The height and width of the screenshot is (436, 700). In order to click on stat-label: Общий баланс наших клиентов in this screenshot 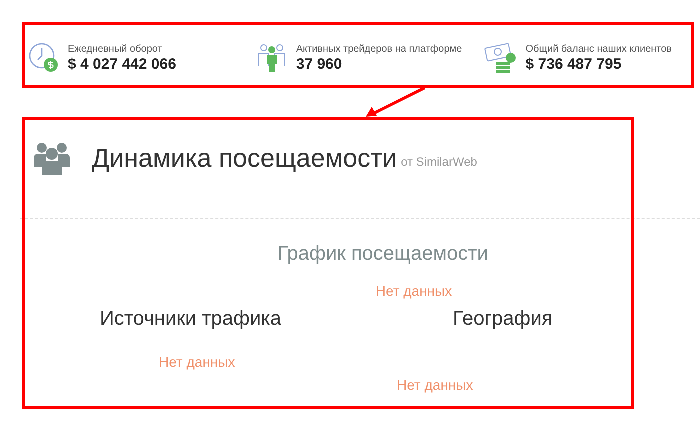, I will do `click(599, 49)`.